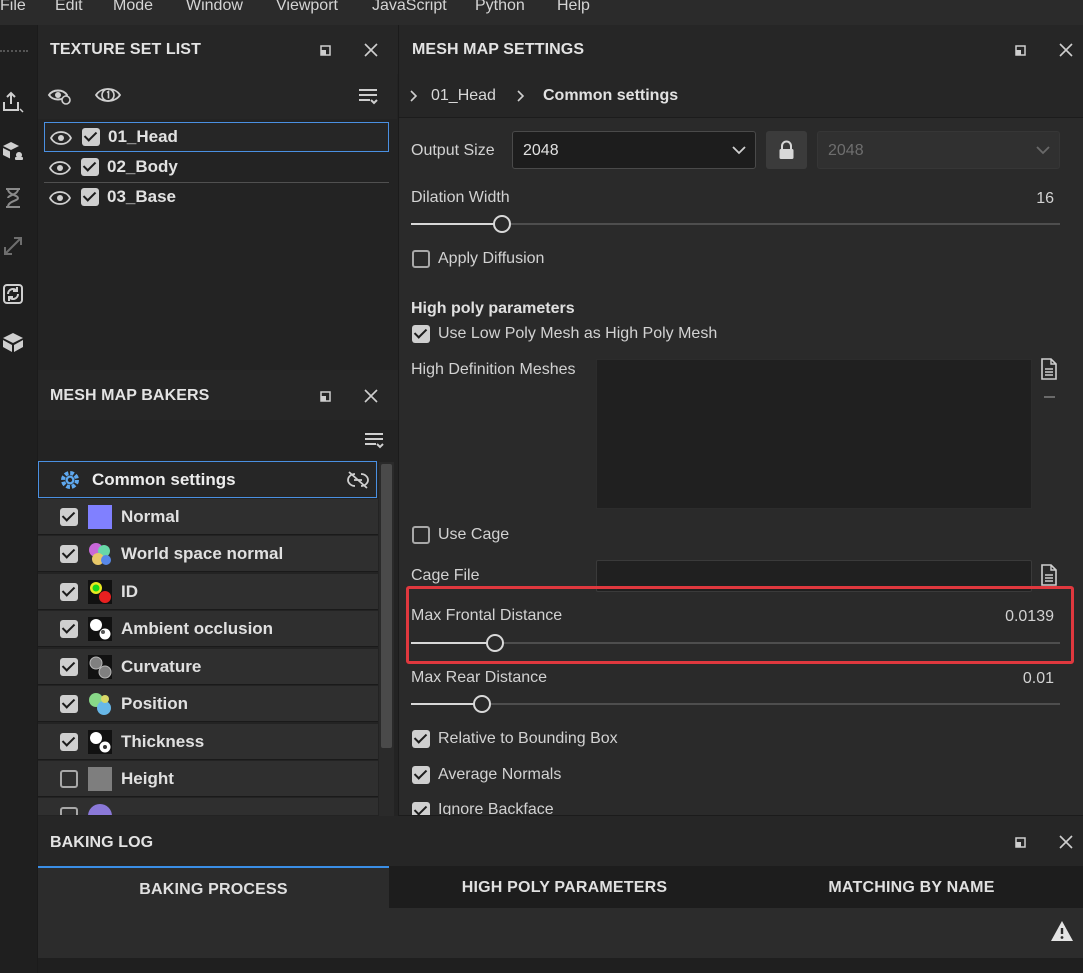 The width and height of the screenshot is (1083, 973). What do you see at coordinates (13, 102) in the screenshot?
I see `export-icon` at bounding box center [13, 102].